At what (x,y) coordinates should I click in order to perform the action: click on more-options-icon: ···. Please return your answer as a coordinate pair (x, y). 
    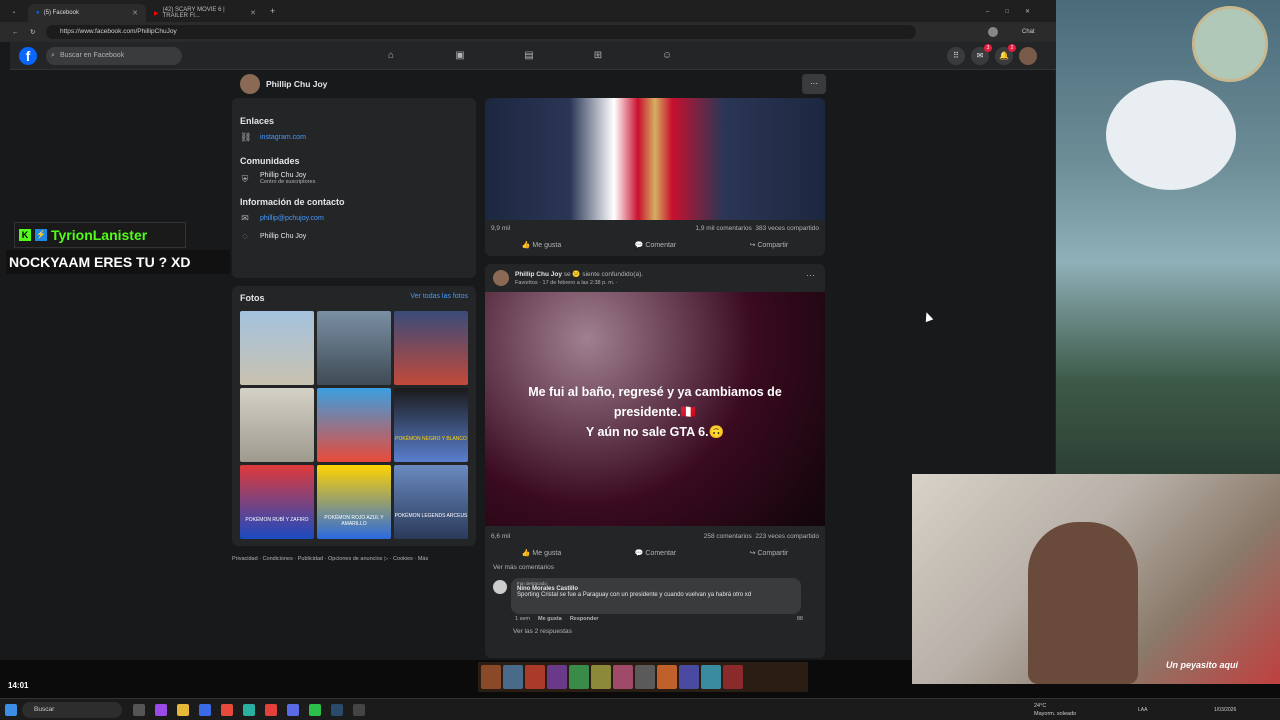
    Looking at the image, I should click on (810, 275).